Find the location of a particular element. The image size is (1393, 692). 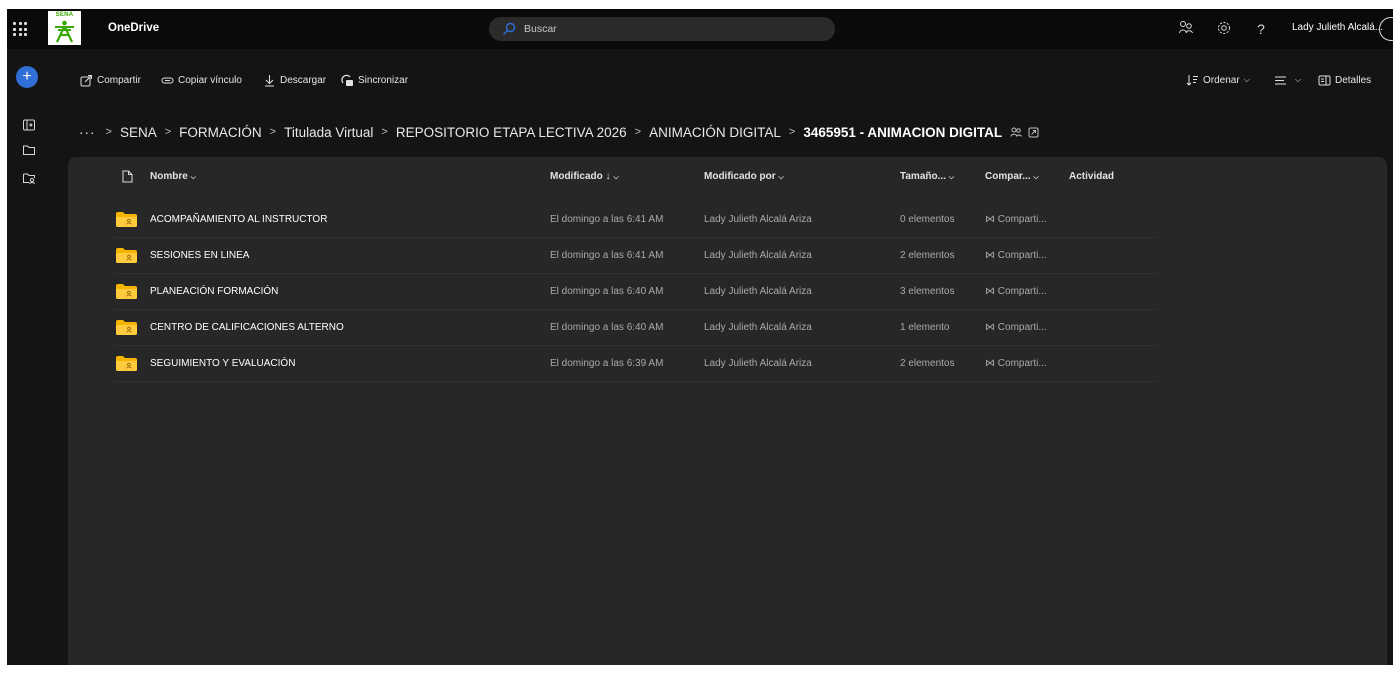

modified-date: El domingo a las 6:39 AM is located at coordinates (607, 363).